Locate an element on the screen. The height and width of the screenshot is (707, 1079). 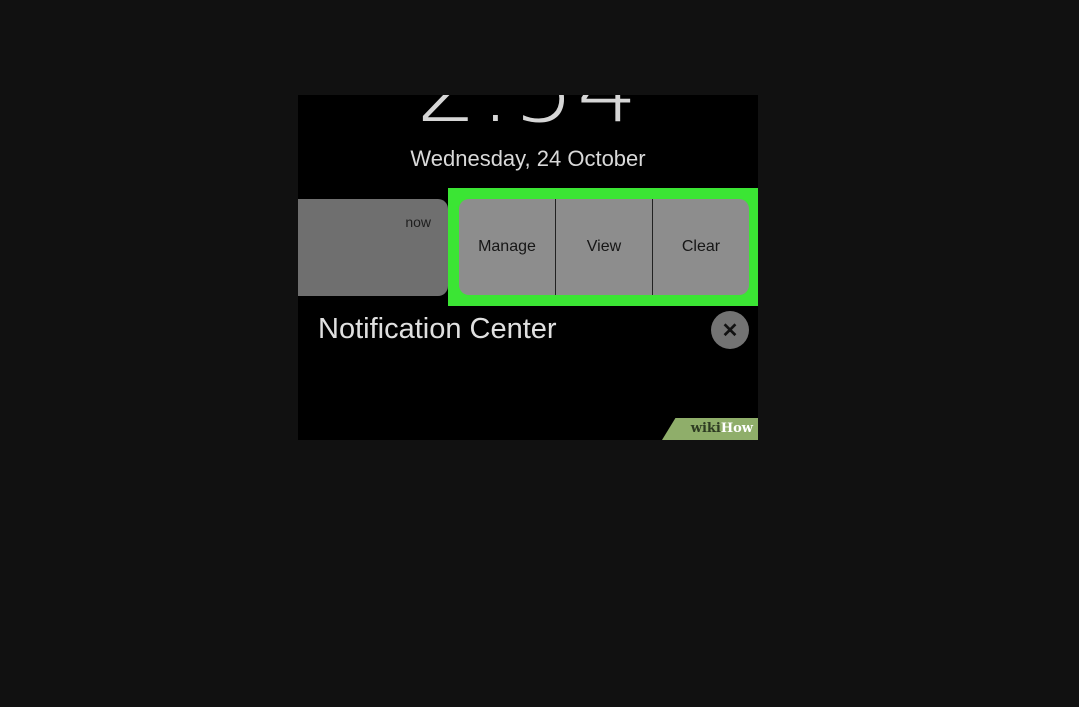
wikihow-watermark: wikiHow is located at coordinates (710, 429).